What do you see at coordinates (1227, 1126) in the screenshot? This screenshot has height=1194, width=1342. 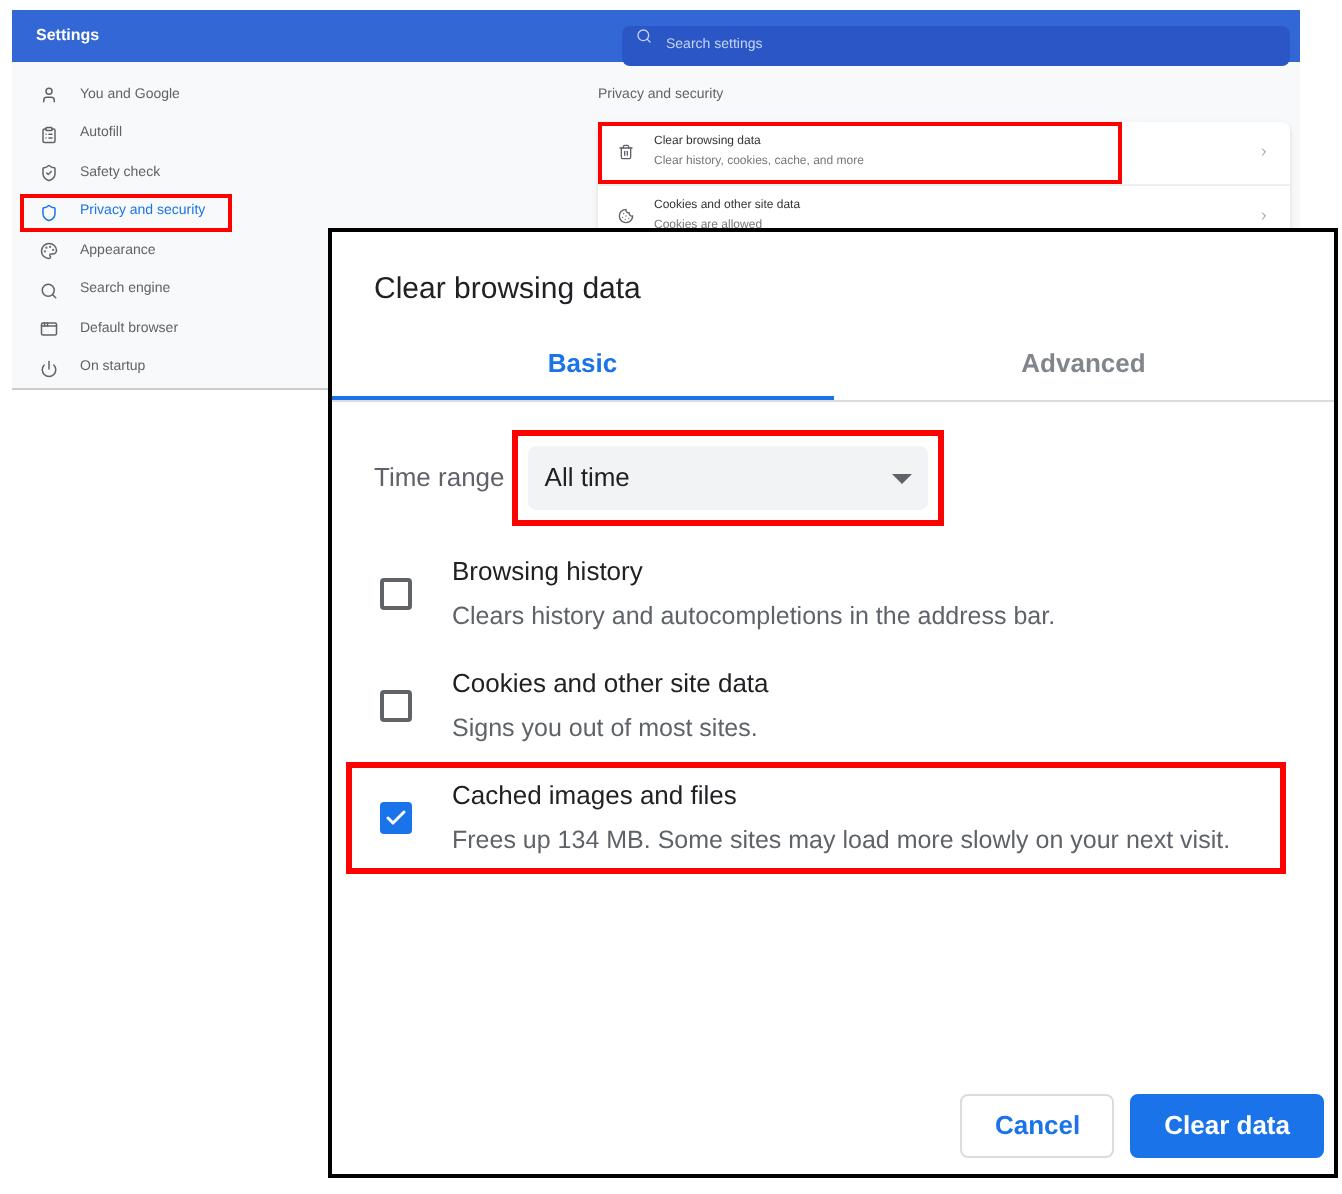 I see `confirm-button: Clear data` at bounding box center [1227, 1126].